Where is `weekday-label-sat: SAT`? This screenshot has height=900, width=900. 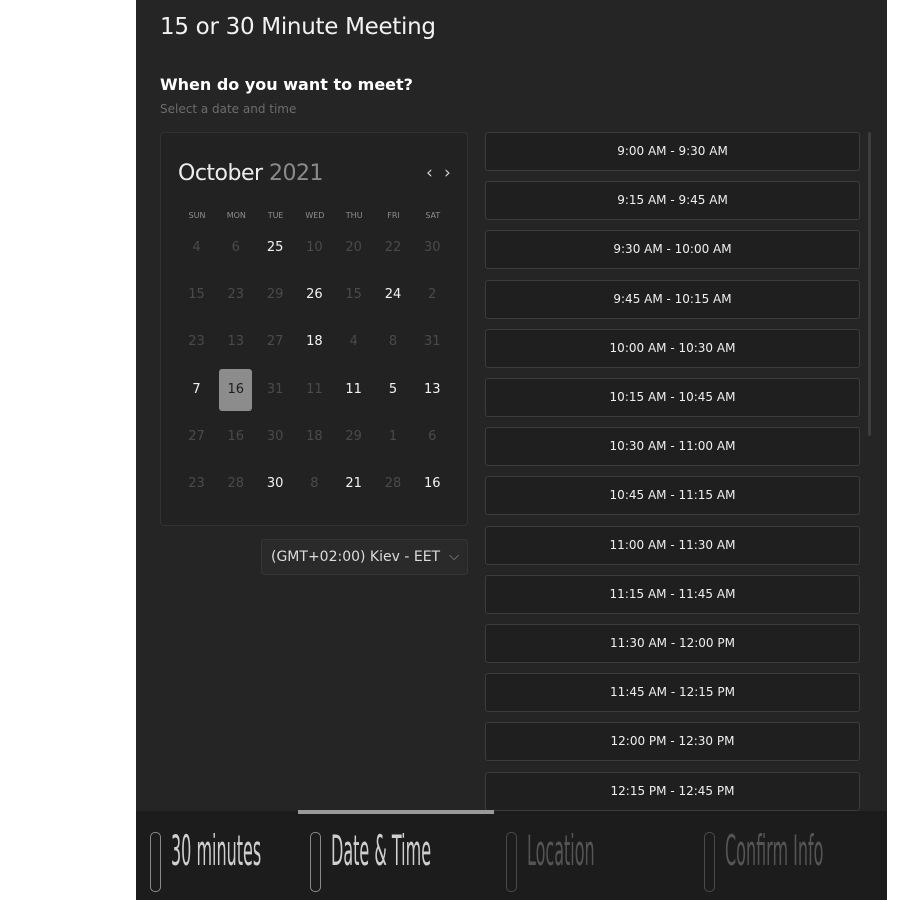
weekday-label-sat: SAT is located at coordinates (433, 215).